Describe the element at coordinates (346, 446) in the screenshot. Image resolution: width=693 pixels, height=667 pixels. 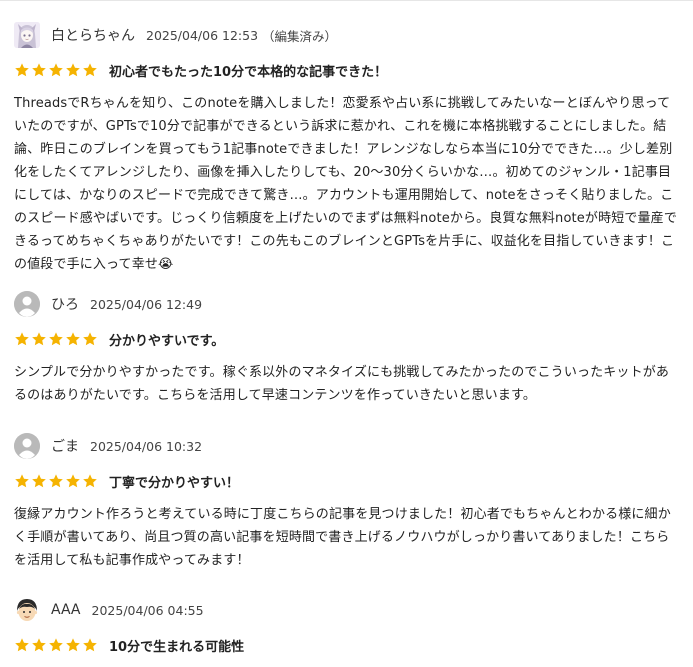
I see `review-header: ごま 2025/04/06 10:32` at that location.